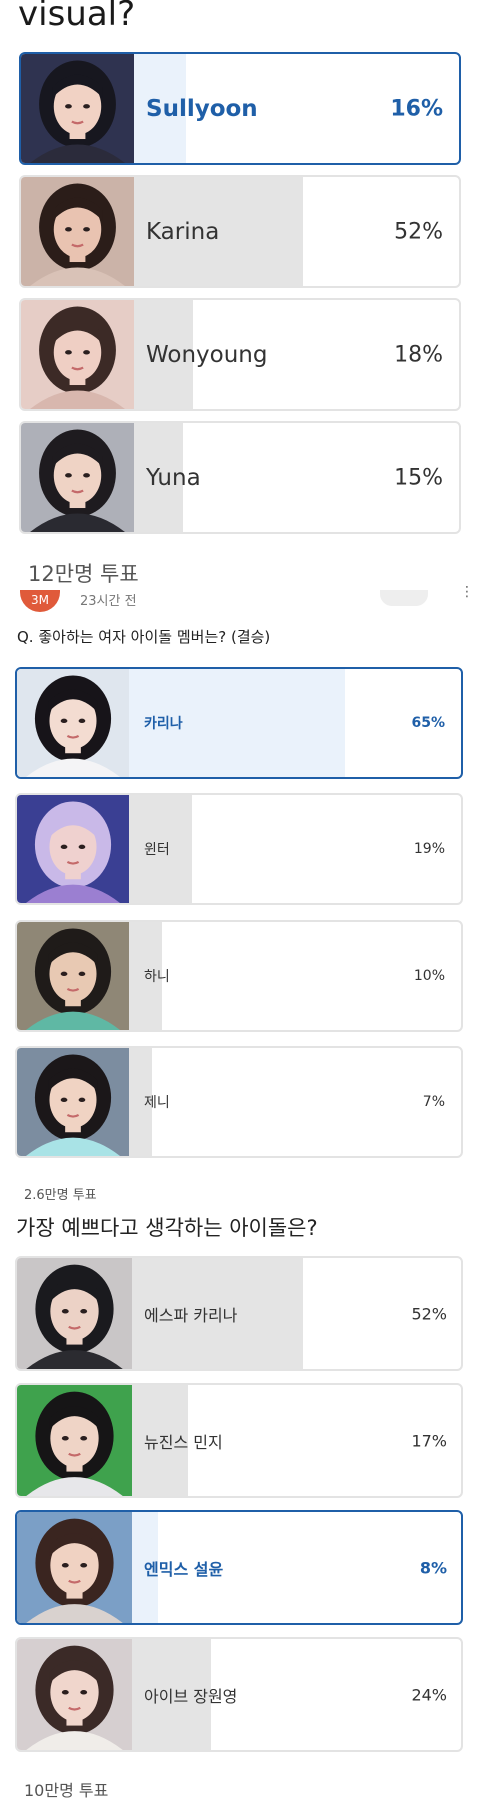 The width and height of the screenshot is (480, 1807). I want to click on poll-question: Q. 좋아하는 여자 아이돌 멤버는? (결승), so click(144, 637).